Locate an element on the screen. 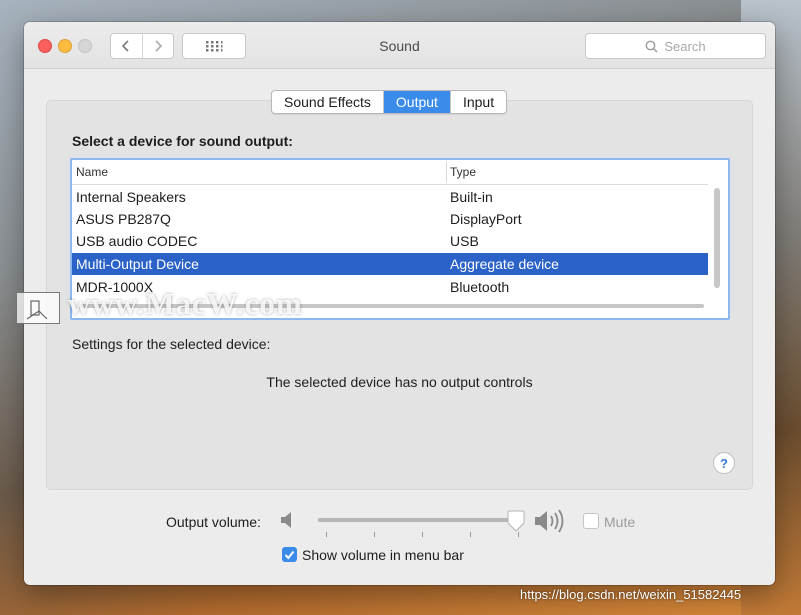 This screenshot has width=801, height=615. column-divider is located at coordinates (446, 172).